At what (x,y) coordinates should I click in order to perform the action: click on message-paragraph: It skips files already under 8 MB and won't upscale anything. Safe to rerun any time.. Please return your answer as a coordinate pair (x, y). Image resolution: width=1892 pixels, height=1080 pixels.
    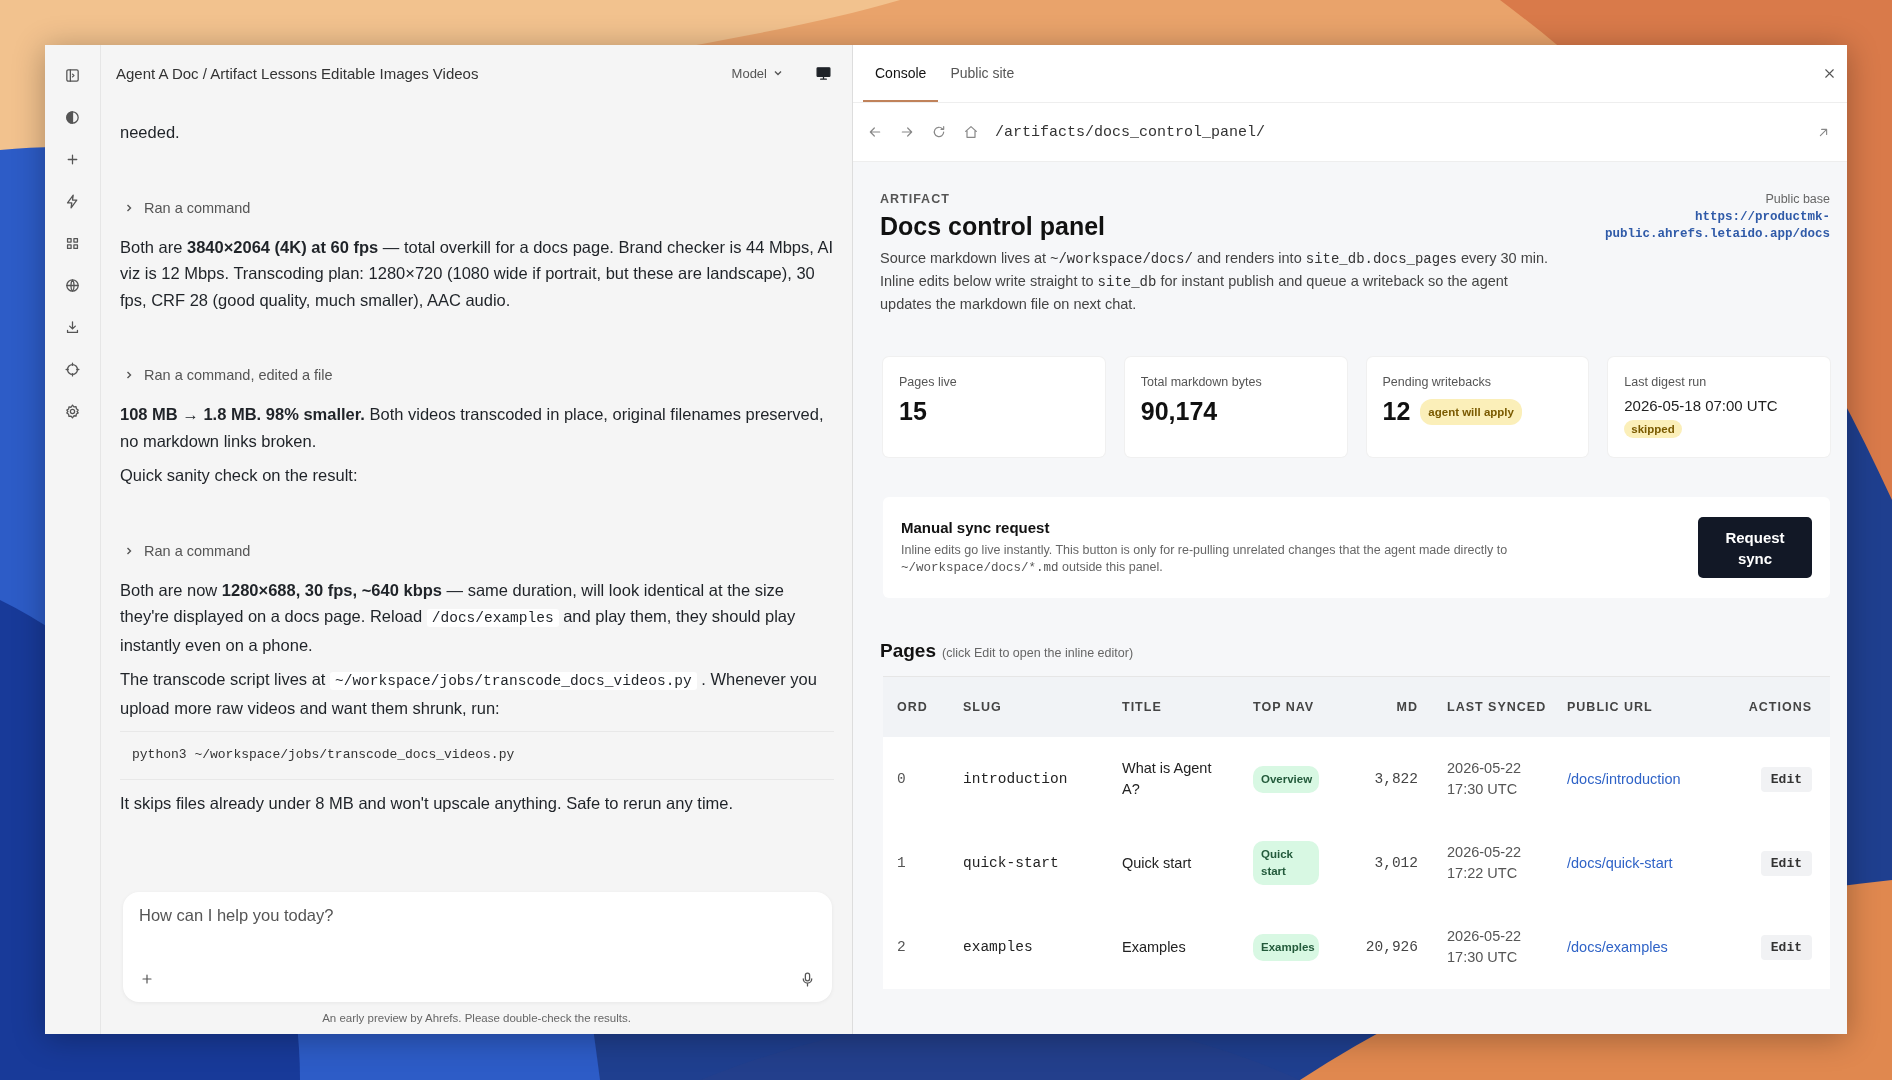
    Looking at the image, I should click on (427, 803).